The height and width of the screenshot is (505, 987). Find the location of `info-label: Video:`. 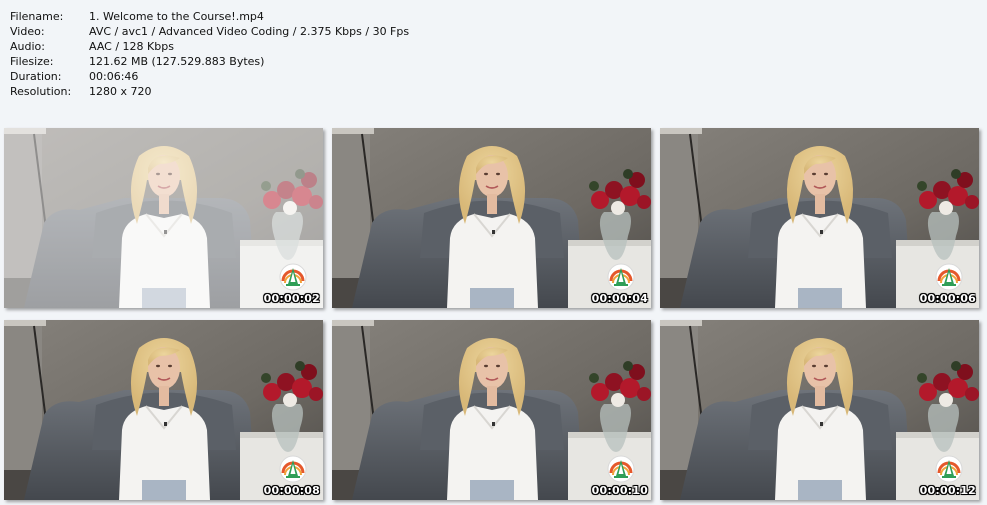

info-label: Video: is located at coordinates (27, 31).